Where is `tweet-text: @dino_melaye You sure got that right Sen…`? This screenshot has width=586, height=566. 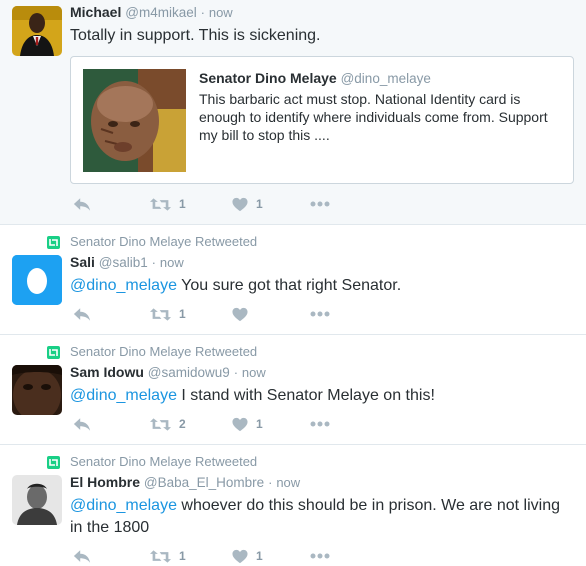
tweet-text: @dino_melaye You sure got that right Sen… is located at coordinates (322, 286).